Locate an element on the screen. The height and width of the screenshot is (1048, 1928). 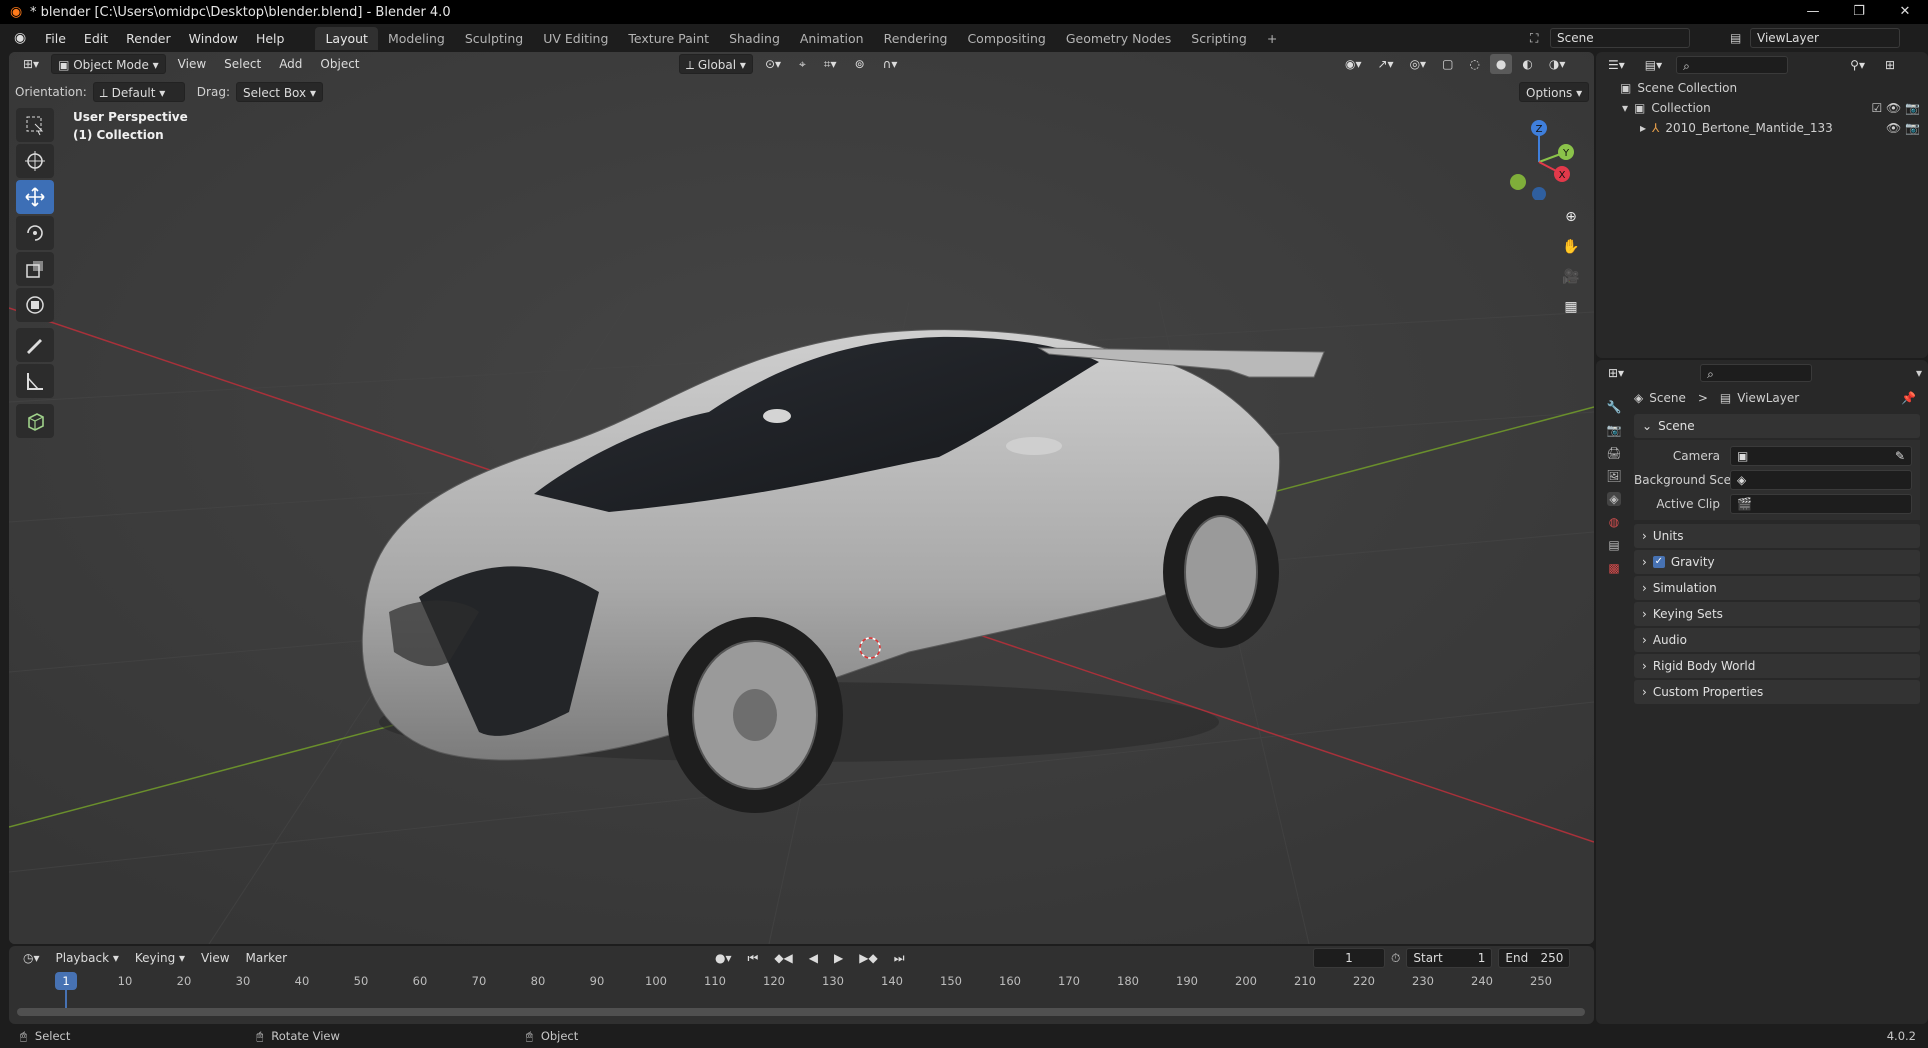
next-keyframe-icon: ▶◆ is located at coordinates (868, 958).